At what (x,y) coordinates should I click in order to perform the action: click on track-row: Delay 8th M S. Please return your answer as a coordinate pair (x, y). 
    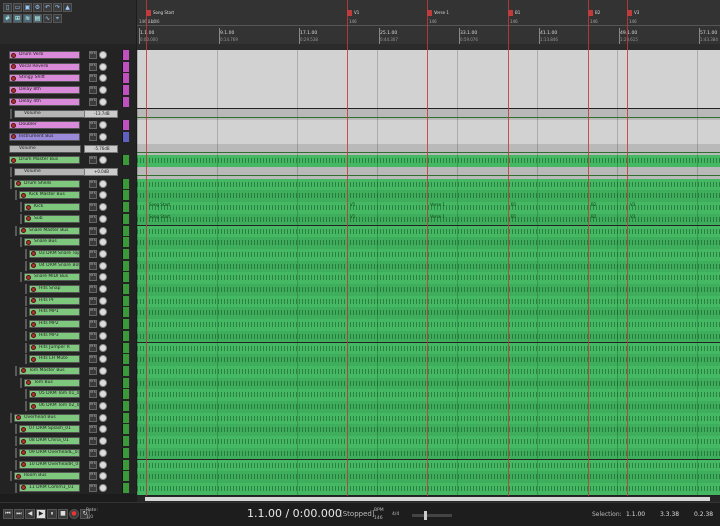
    Looking at the image, I should click on (68, 90).